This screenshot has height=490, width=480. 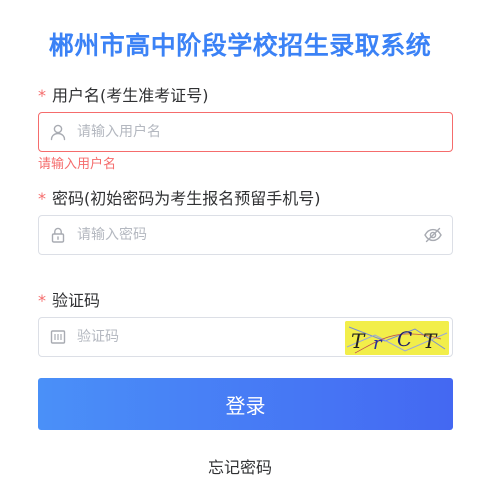 What do you see at coordinates (245, 337) in the screenshot?
I see `captcha-field: T r C T` at bounding box center [245, 337].